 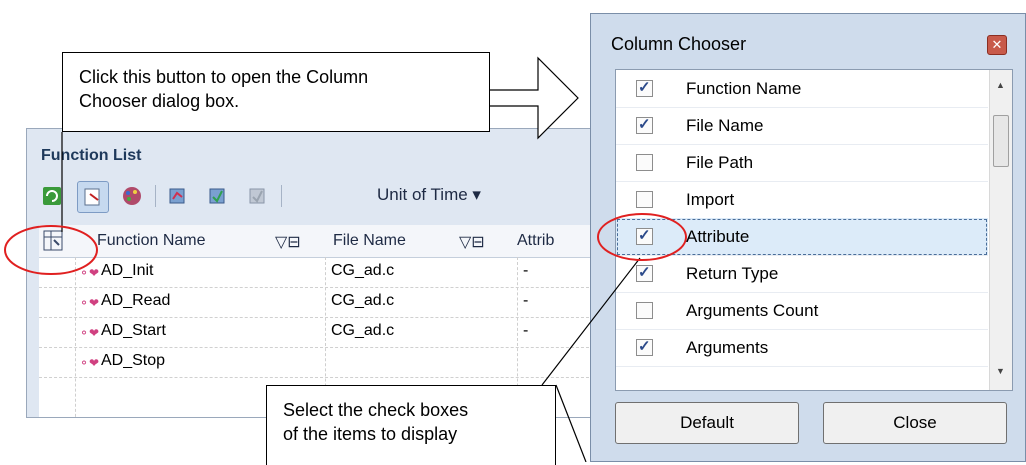 I want to click on callout-line: Click this button to open the Column, so click(x=224, y=77).